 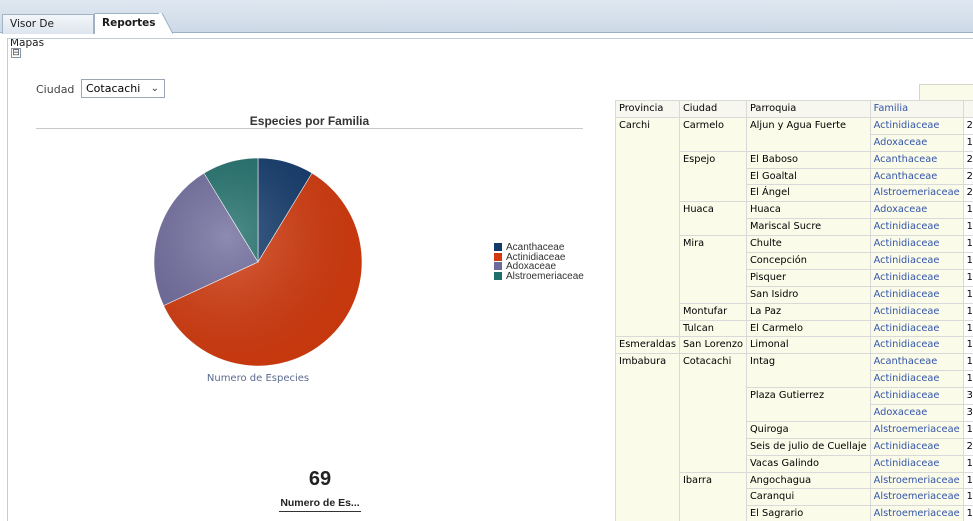 I want to click on cell-parroquia: Pisquer, so click(x=808, y=277).